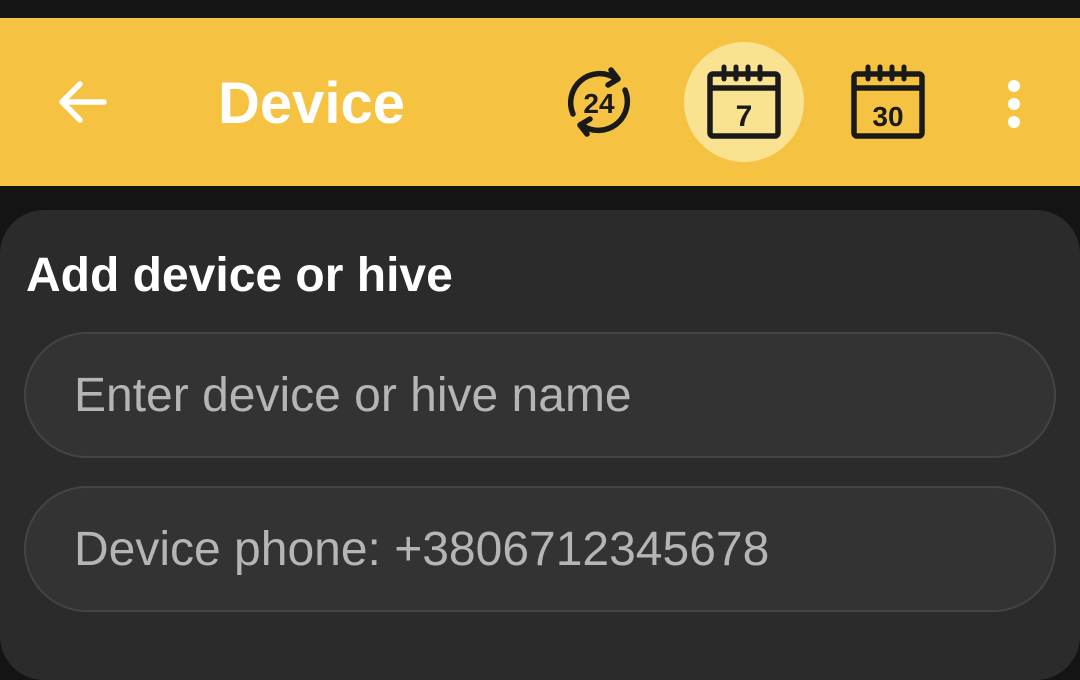  Describe the element at coordinates (312, 103) in the screenshot. I see `page-title: Device` at that location.